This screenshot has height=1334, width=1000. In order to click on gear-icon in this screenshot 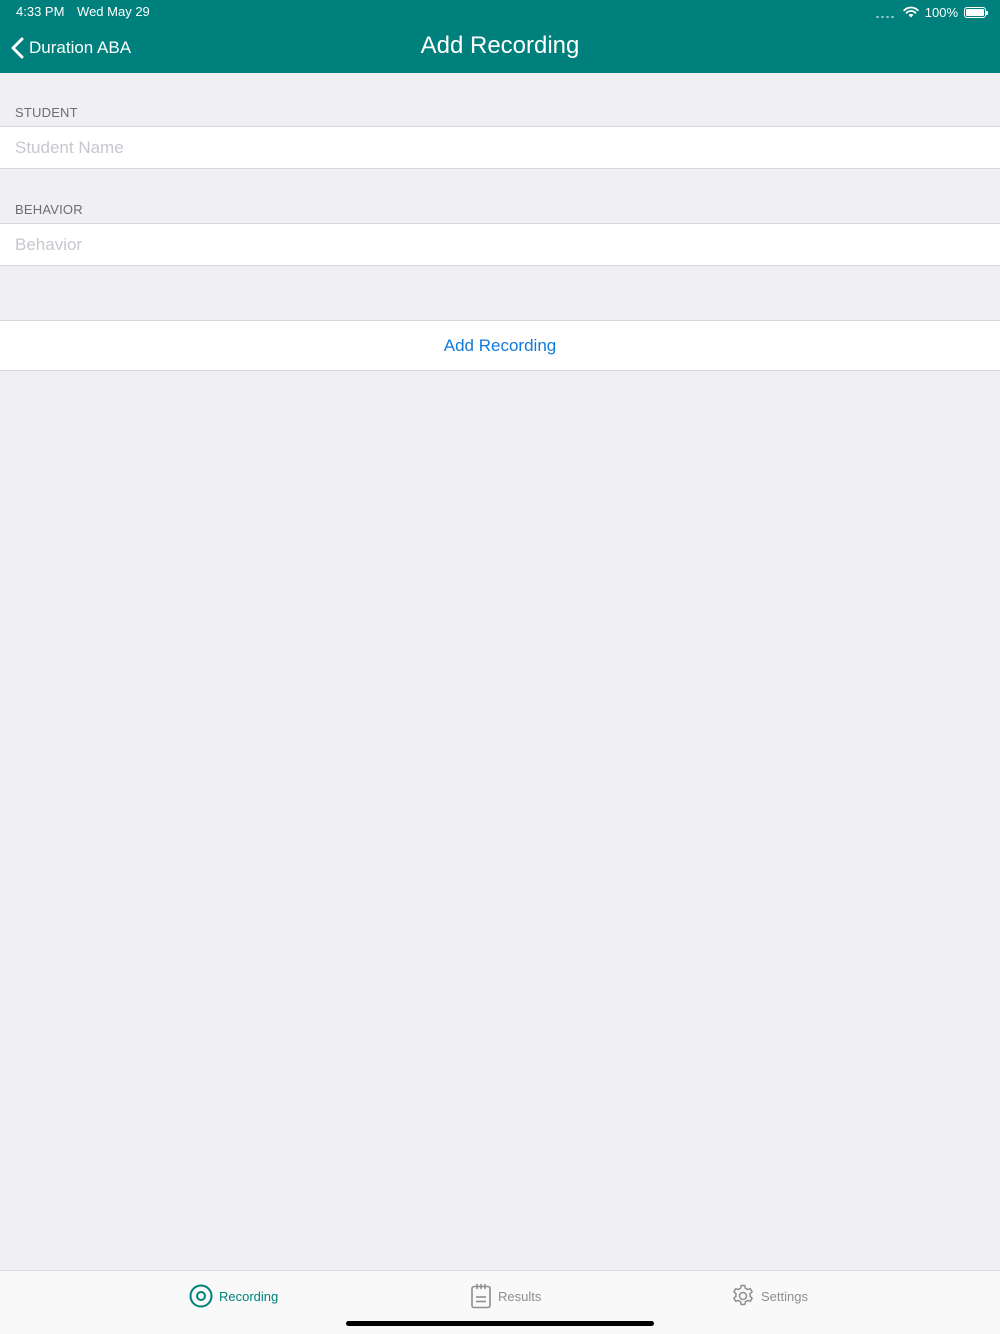, I will do `click(743, 1295)`.